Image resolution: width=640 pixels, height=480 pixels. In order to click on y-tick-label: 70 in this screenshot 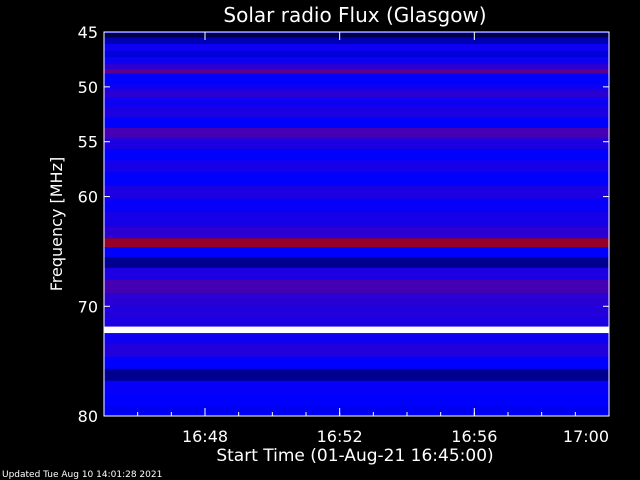, I will do `click(88, 306)`.